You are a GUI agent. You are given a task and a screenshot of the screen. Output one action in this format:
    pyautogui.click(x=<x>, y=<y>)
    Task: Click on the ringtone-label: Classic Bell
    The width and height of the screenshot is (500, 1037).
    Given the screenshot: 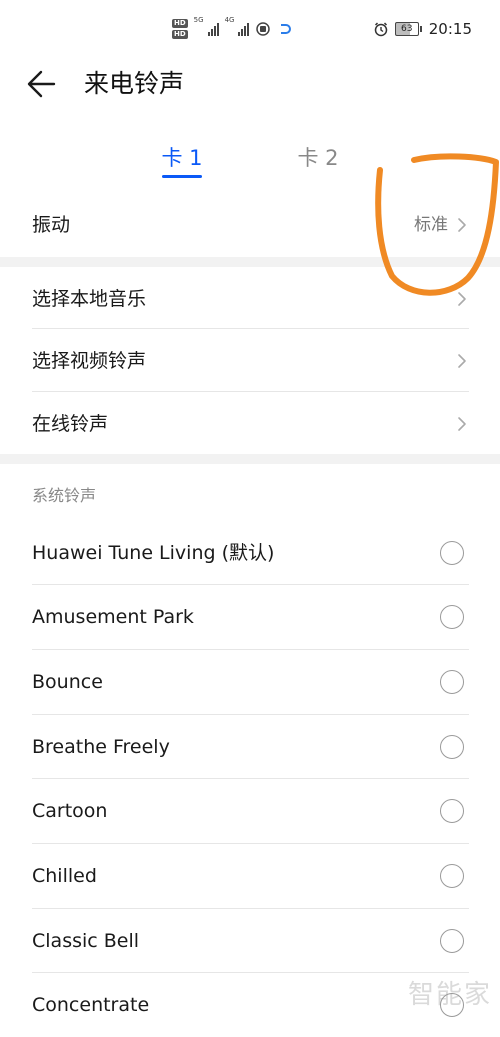 What is the action you would take?
    pyautogui.click(x=86, y=941)
    